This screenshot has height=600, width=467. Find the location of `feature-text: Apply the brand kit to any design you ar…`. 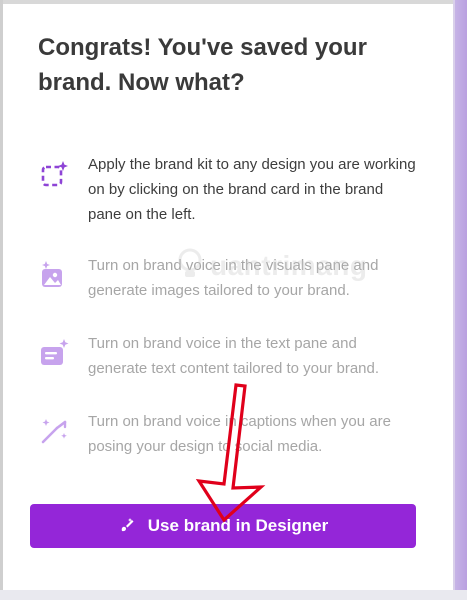

feature-text: Apply the brand kit to any design you ar… is located at coordinates (252, 189).